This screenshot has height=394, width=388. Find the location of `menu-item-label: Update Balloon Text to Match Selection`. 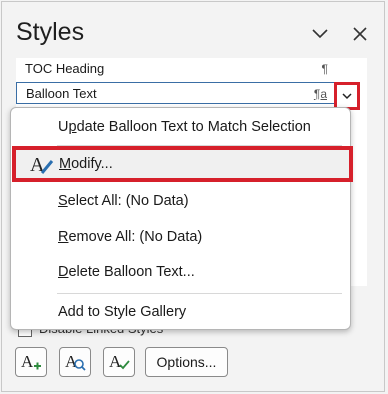

menu-item-label: Update Balloon Text to Match Selection is located at coordinates (184, 127).